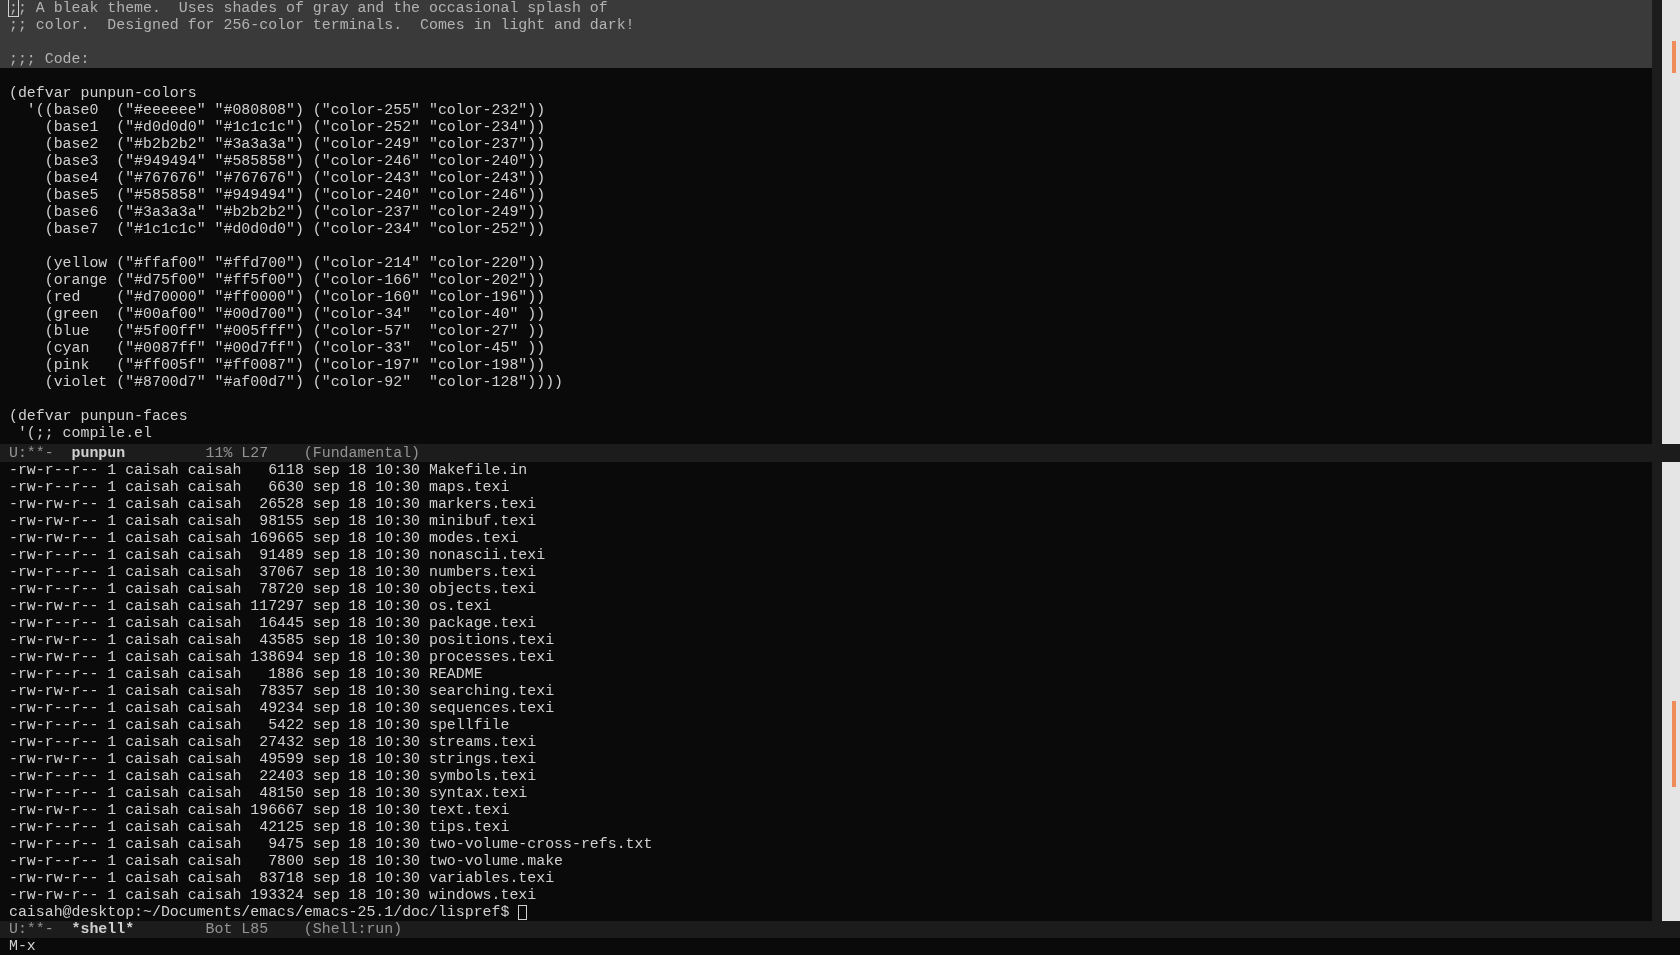 This screenshot has height=955, width=1680. Describe the element at coordinates (286, 861) in the screenshot. I see `output-line: -rw-r--r-- 1 caisah caisah 7800 sep 18 10:30 two-volume.make` at that location.